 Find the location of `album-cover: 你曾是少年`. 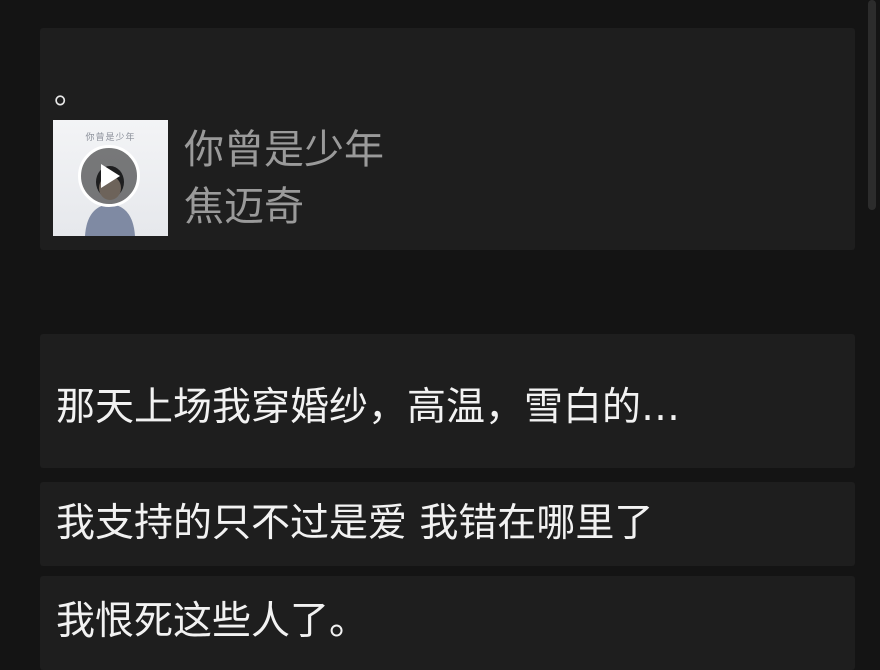

album-cover: 你曾是少年 is located at coordinates (110, 178).